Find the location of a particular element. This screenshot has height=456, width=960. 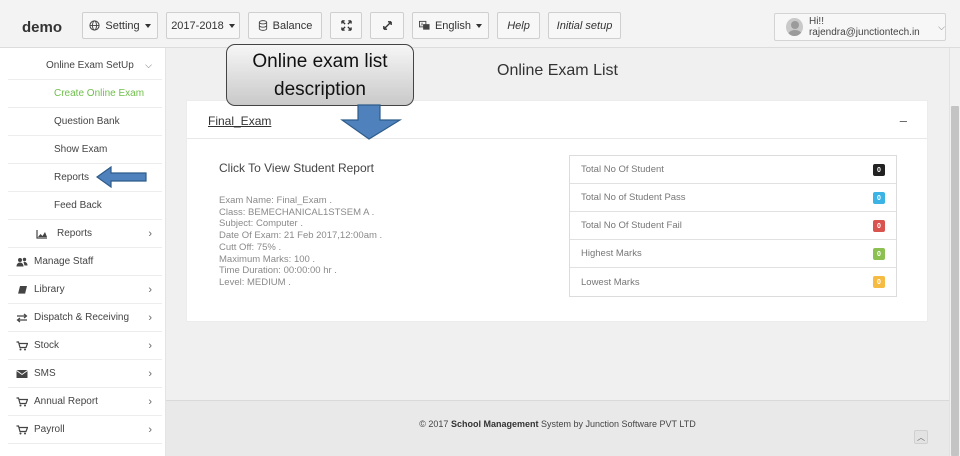

users-icon is located at coordinates (22, 262).